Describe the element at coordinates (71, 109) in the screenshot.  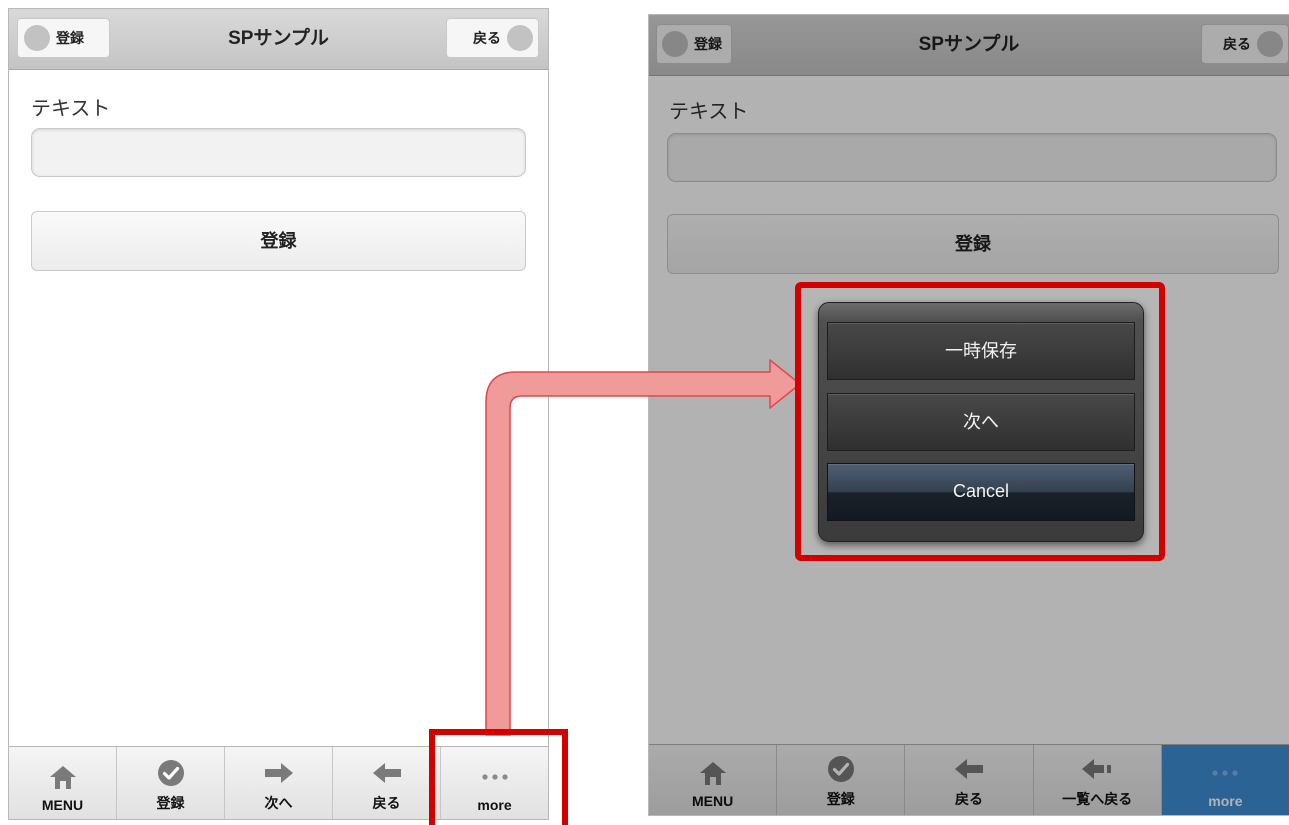
I see `text-field-label: テキスト` at that location.